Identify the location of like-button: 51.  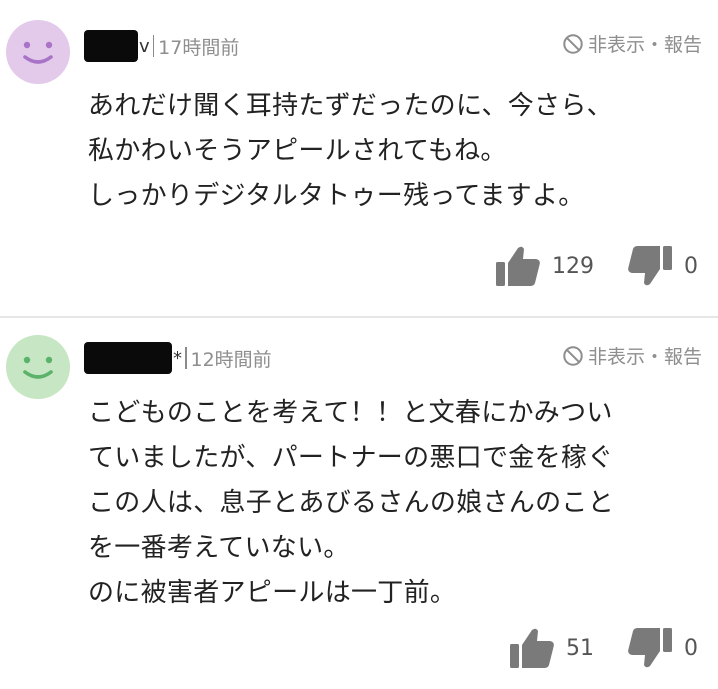
(551, 648).